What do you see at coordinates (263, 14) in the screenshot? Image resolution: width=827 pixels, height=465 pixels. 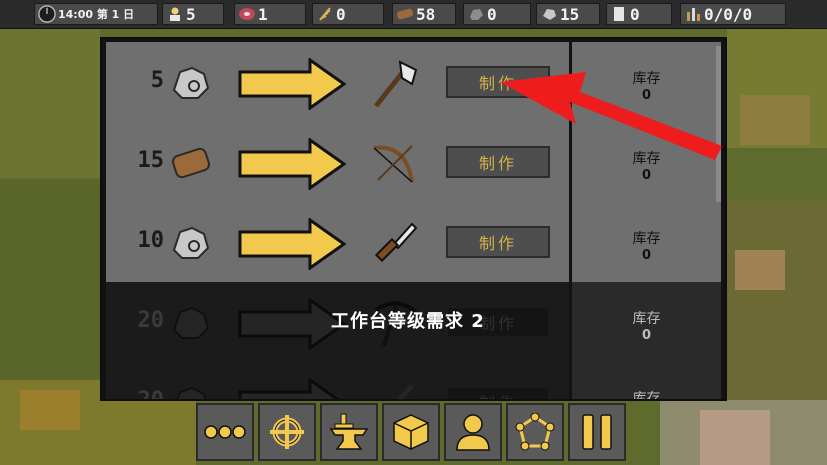 I see `meat-value: 1` at bounding box center [263, 14].